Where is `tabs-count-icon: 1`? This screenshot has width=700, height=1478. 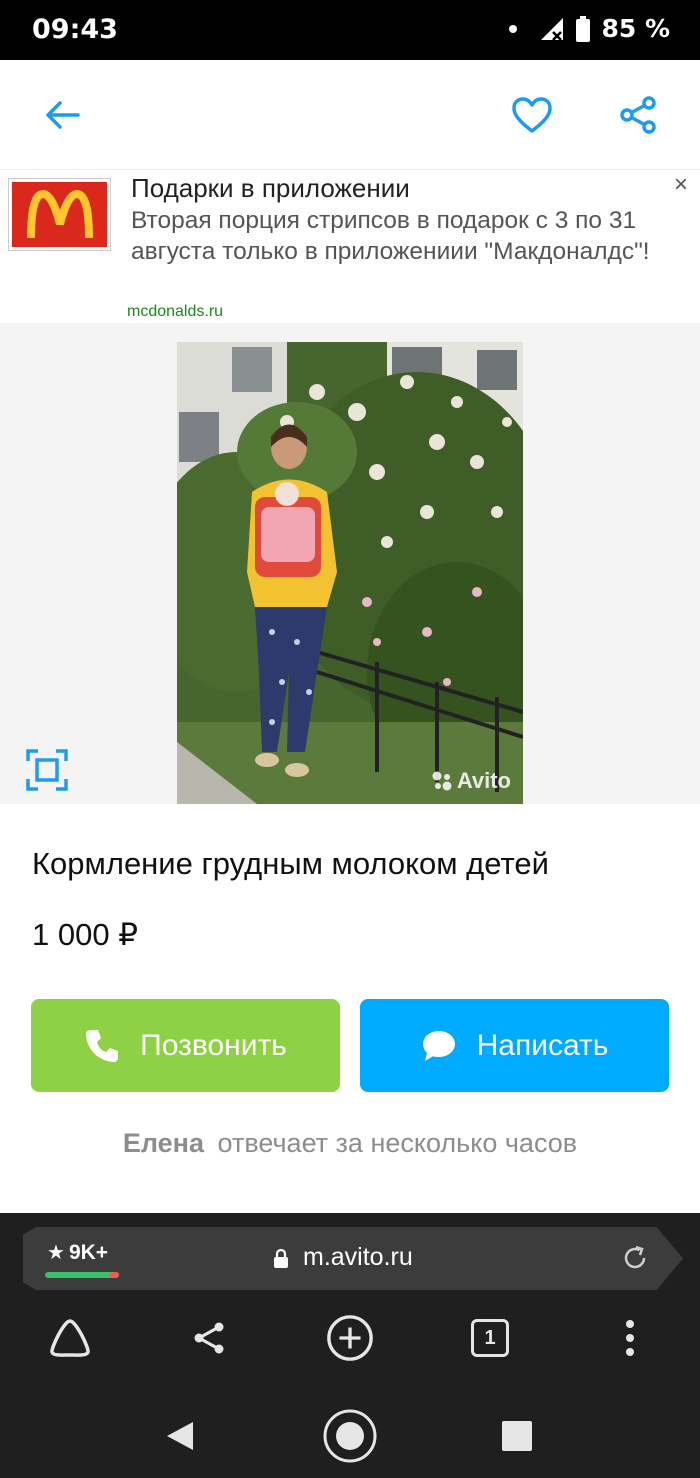
tabs-count-icon: 1 is located at coordinates (490, 1338).